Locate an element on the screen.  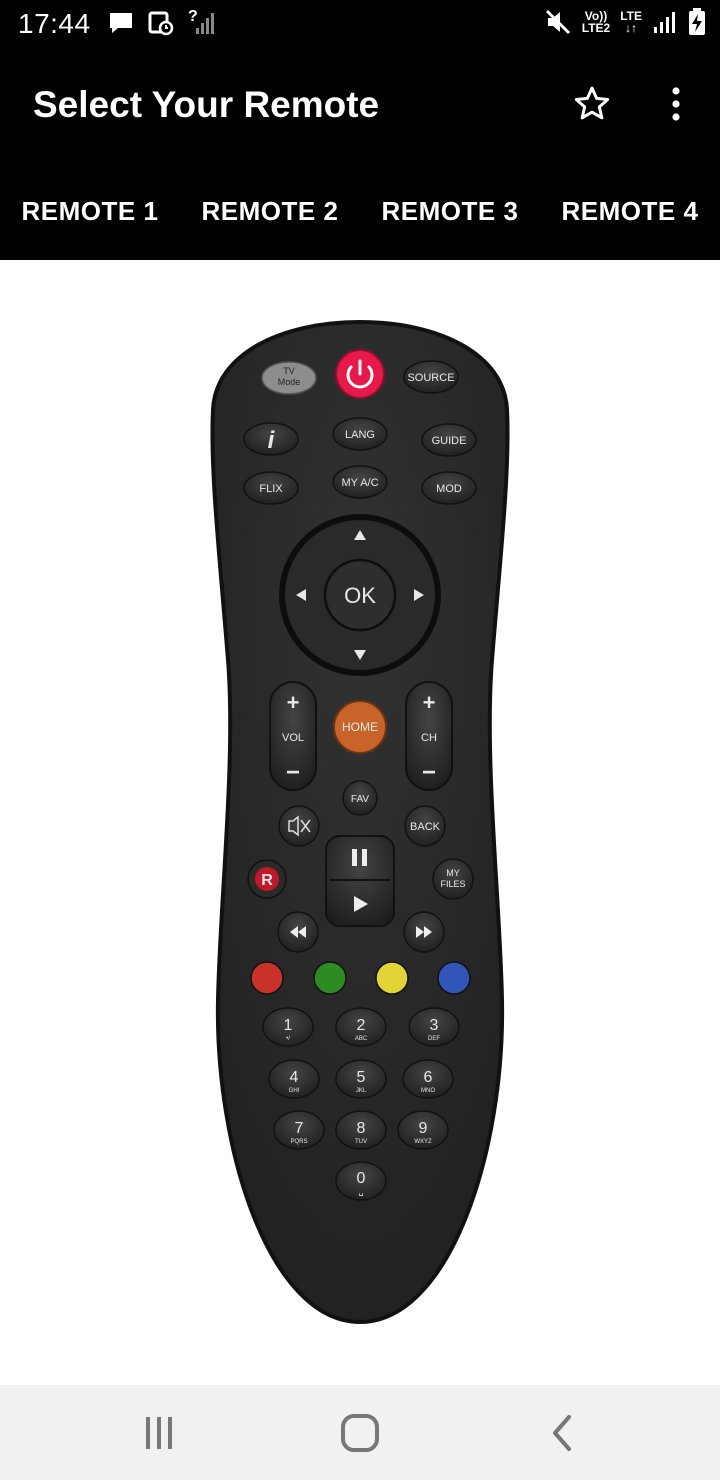
mod-label: MOD is located at coordinates (449, 489).